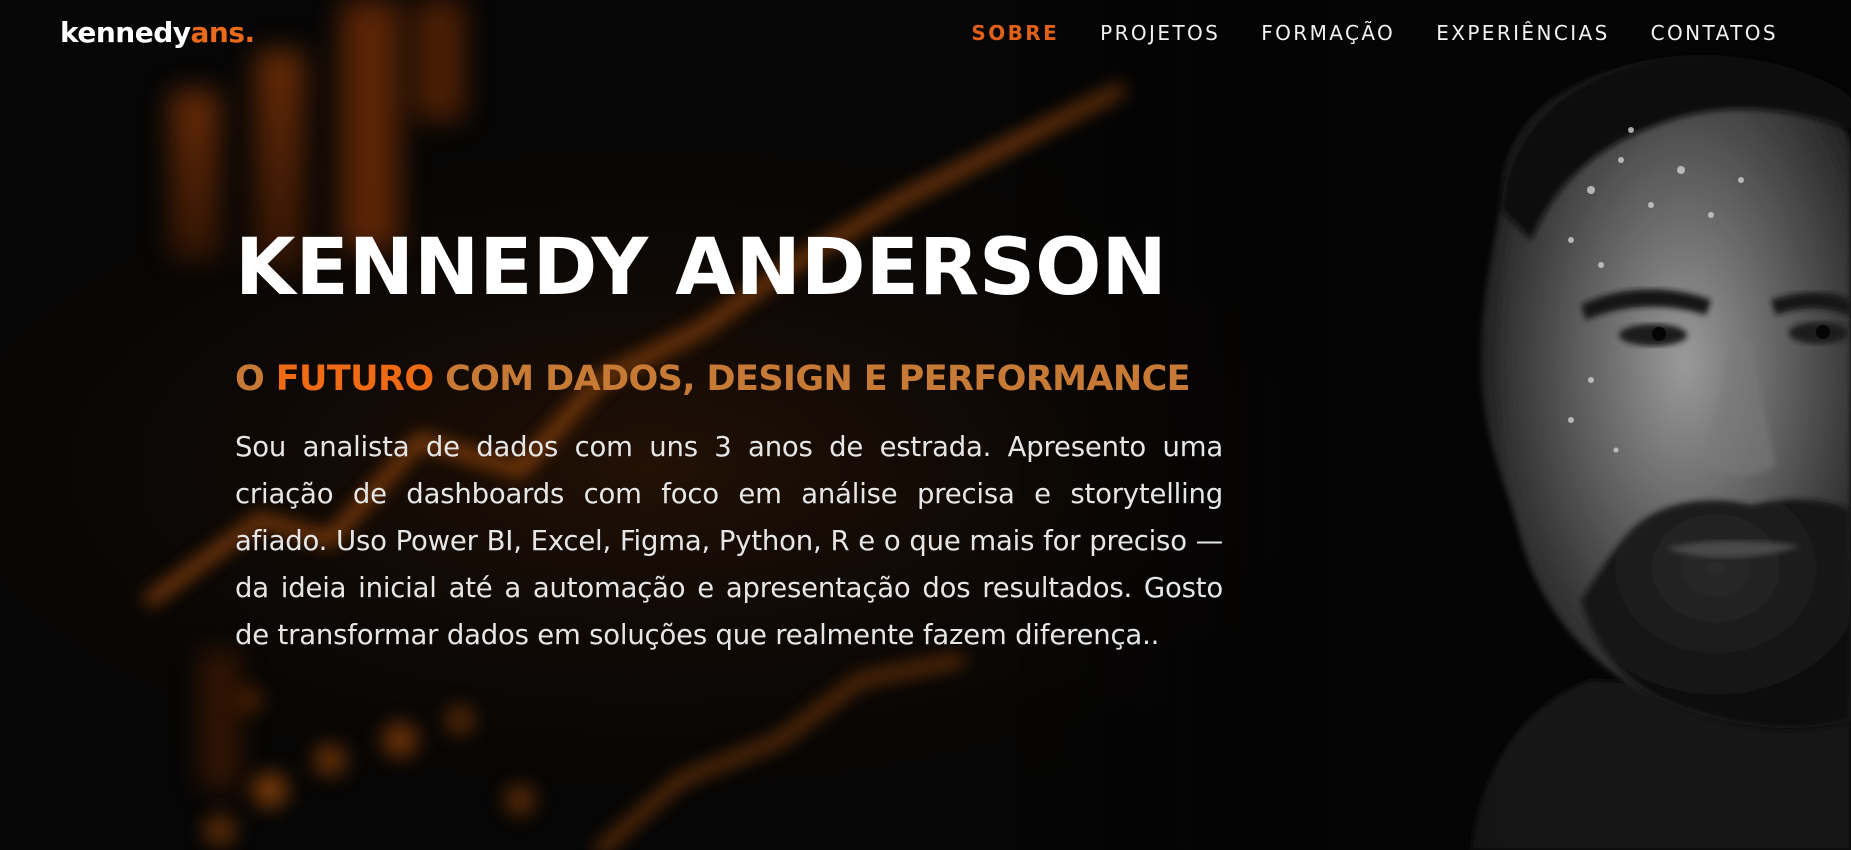 Image resolution: width=1851 pixels, height=850 pixels. I want to click on tagline-highlight: FUTURO, so click(354, 379).